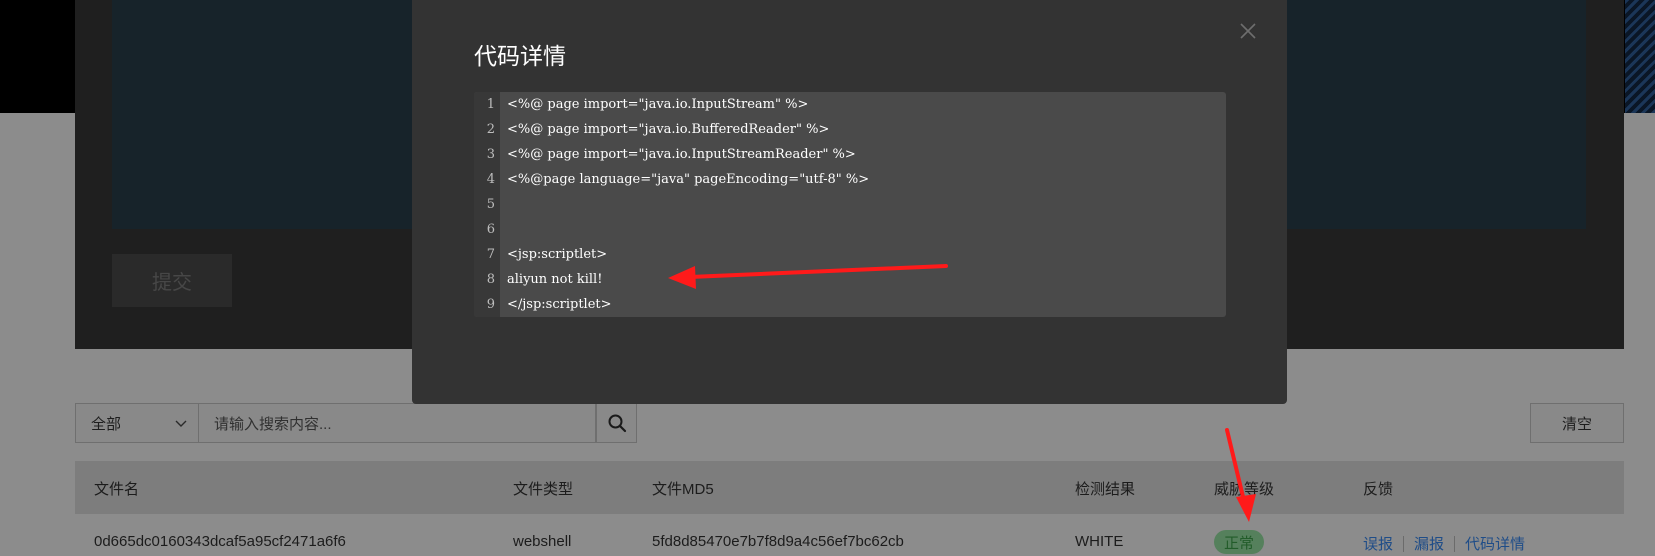 The width and height of the screenshot is (1655, 556). What do you see at coordinates (490, 154) in the screenshot?
I see `line-number: 3` at bounding box center [490, 154].